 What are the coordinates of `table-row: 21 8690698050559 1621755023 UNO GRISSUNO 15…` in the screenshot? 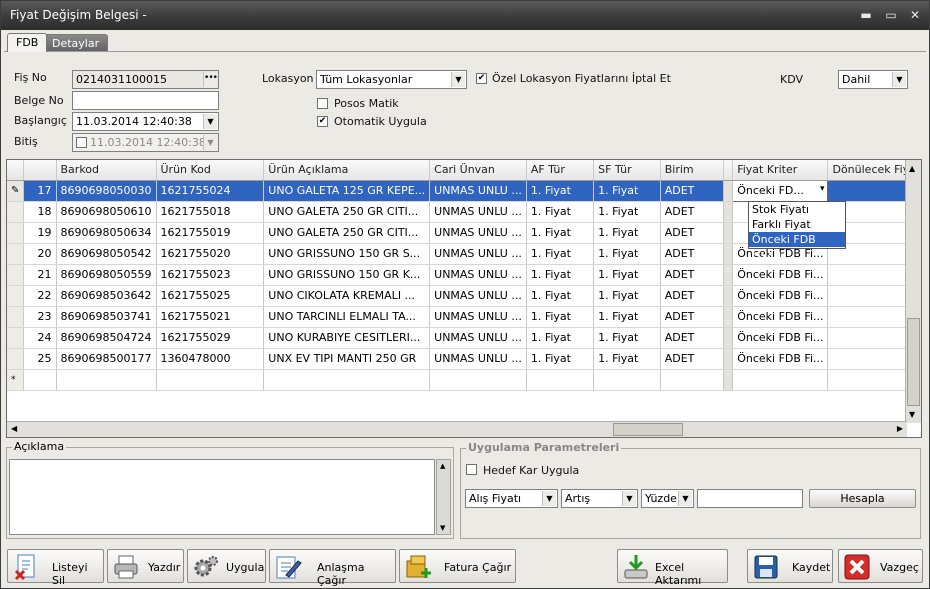 It's located at (464, 275).